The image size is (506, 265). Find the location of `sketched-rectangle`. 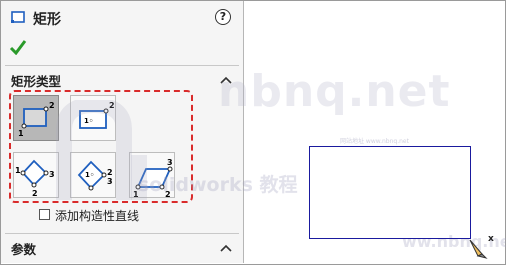

sketched-rectangle is located at coordinates (390, 192).